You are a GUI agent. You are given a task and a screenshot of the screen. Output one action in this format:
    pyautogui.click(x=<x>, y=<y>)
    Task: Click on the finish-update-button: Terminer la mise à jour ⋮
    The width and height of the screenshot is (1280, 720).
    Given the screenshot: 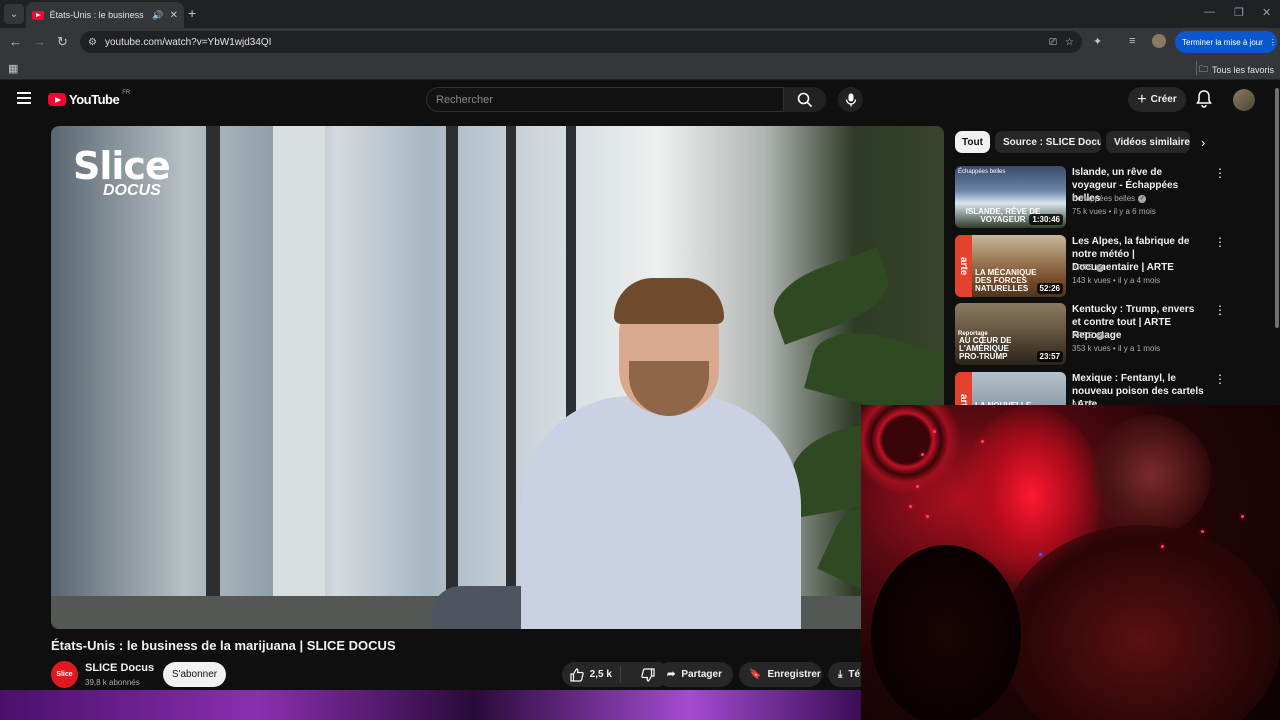 What is the action you would take?
    pyautogui.click(x=1226, y=42)
    